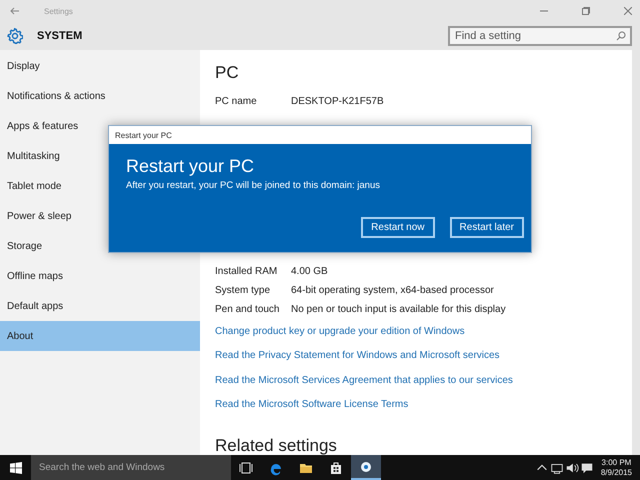 The image size is (640, 480). Describe the element at coordinates (15, 11) in the screenshot. I see `back-arrow-icon` at that location.